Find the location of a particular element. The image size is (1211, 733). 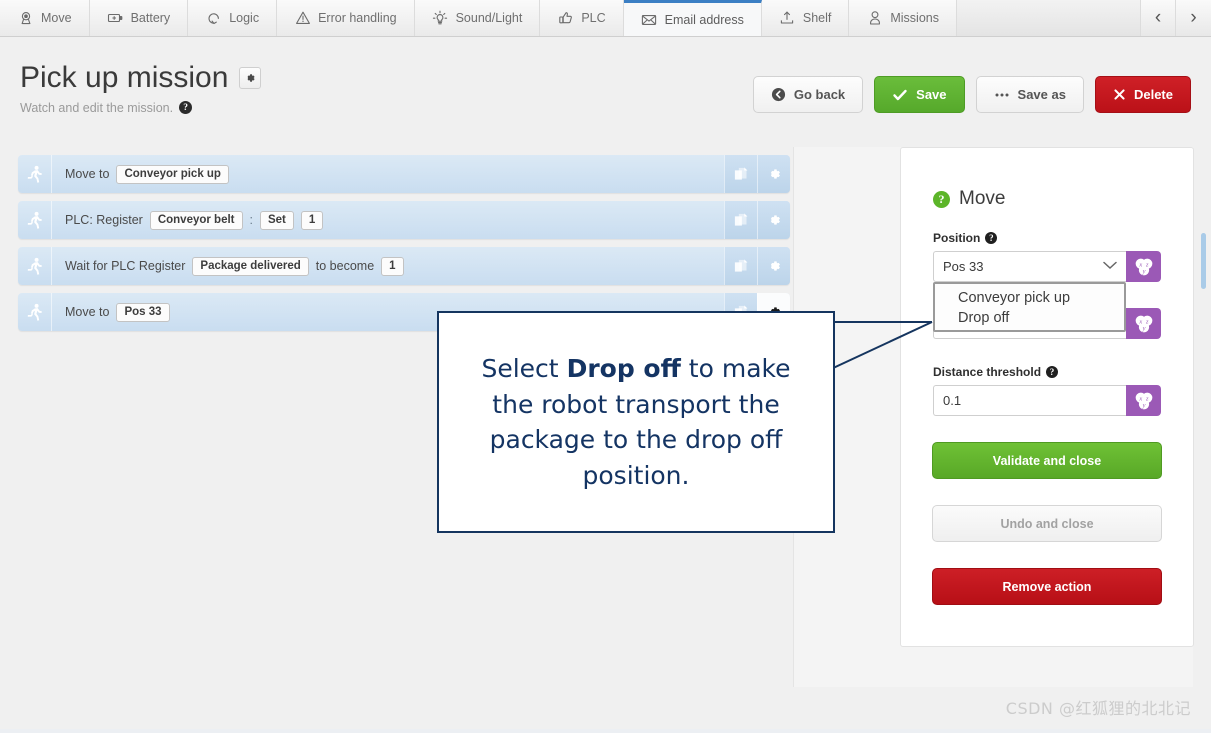

action-row: Move to Conveyor pick up is located at coordinates (404, 174).